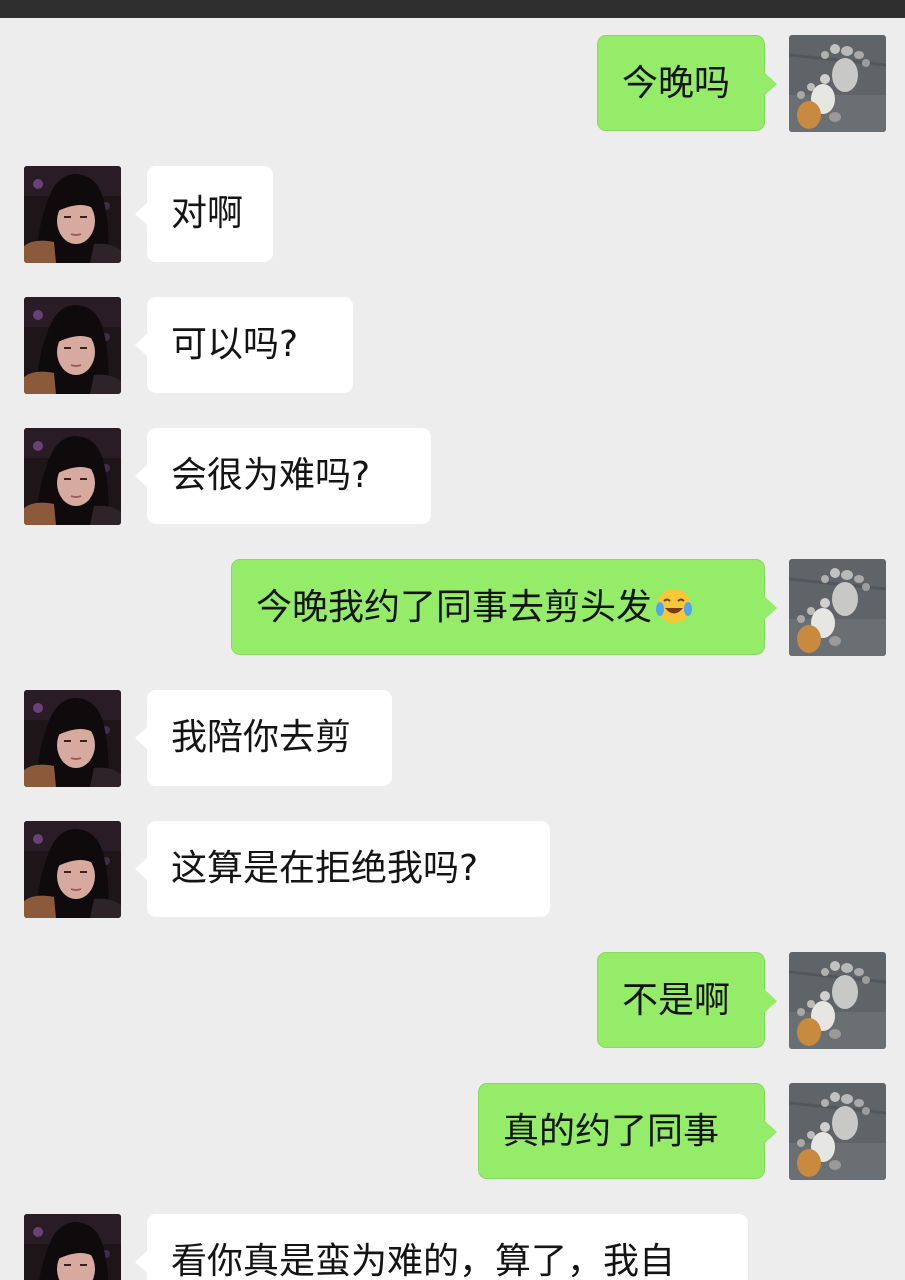 The image size is (905, 1280). I want to click on incoming-message-bubble: 看你真是蛮为难的，算了，我自, so click(441, 1247).